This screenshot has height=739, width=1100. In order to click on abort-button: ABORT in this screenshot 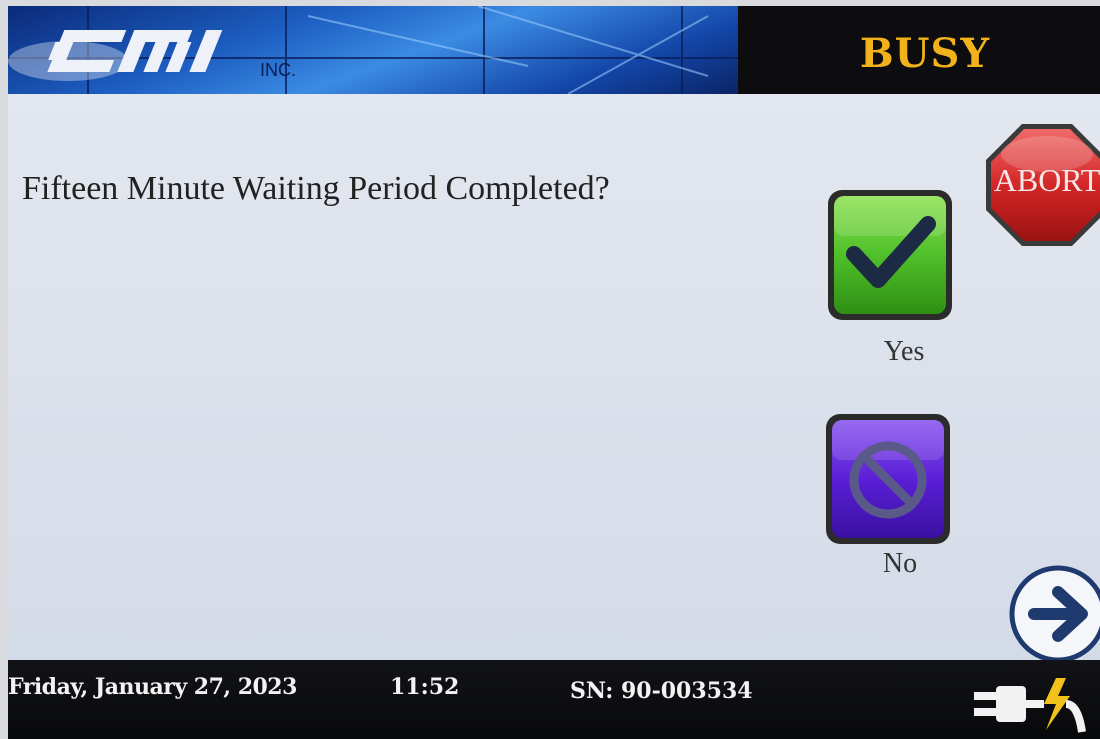, I will do `click(1041, 185)`.